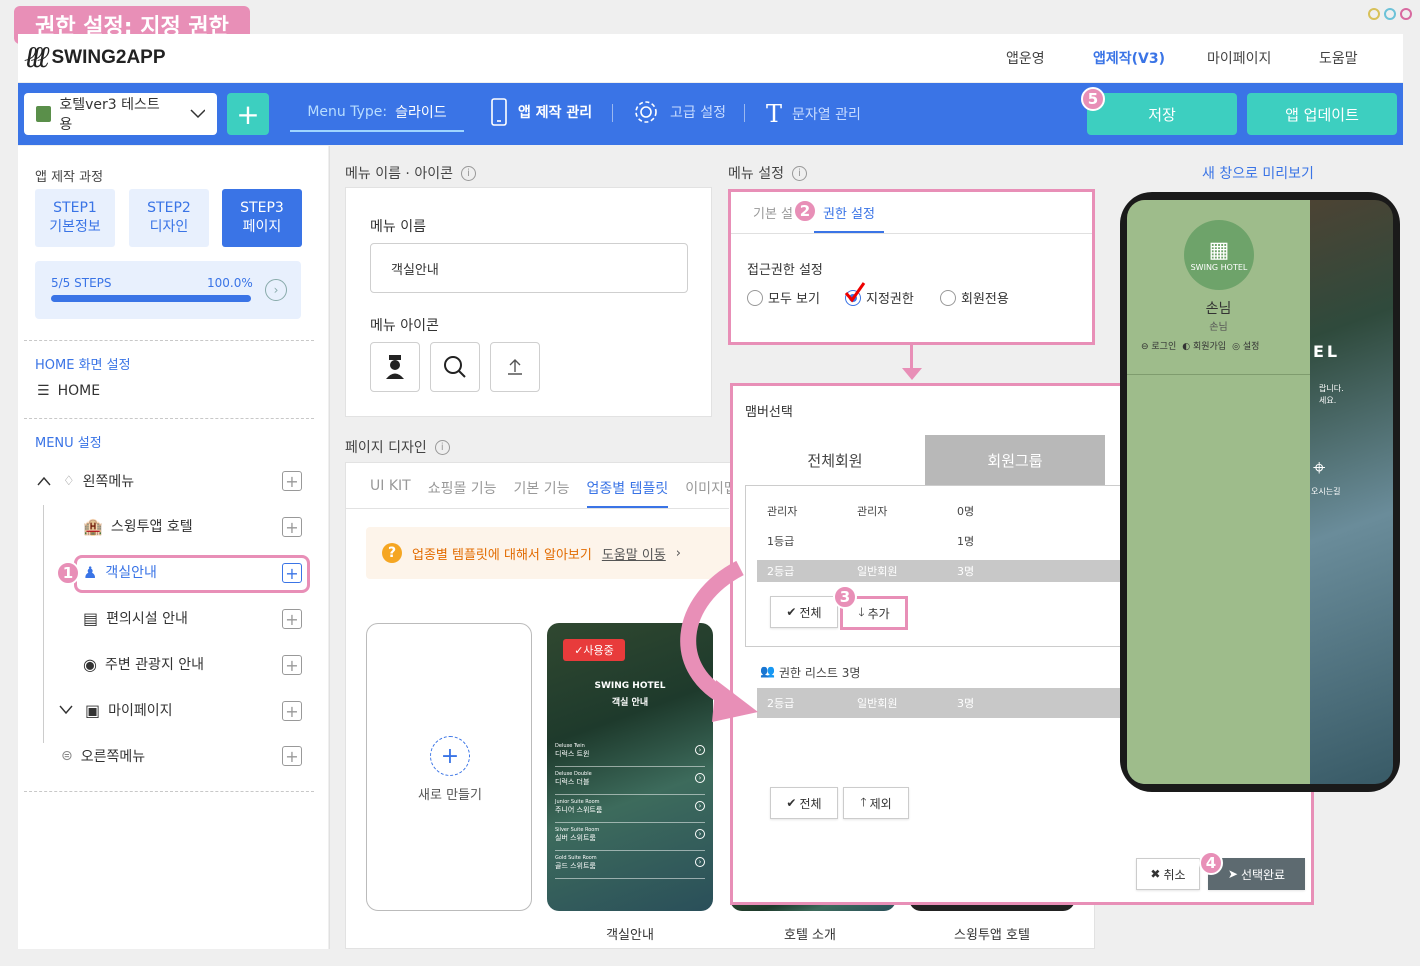 The height and width of the screenshot is (966, 1420). I want to click on app-manage-tab: 앱 제작 관리, so click(541, 112).